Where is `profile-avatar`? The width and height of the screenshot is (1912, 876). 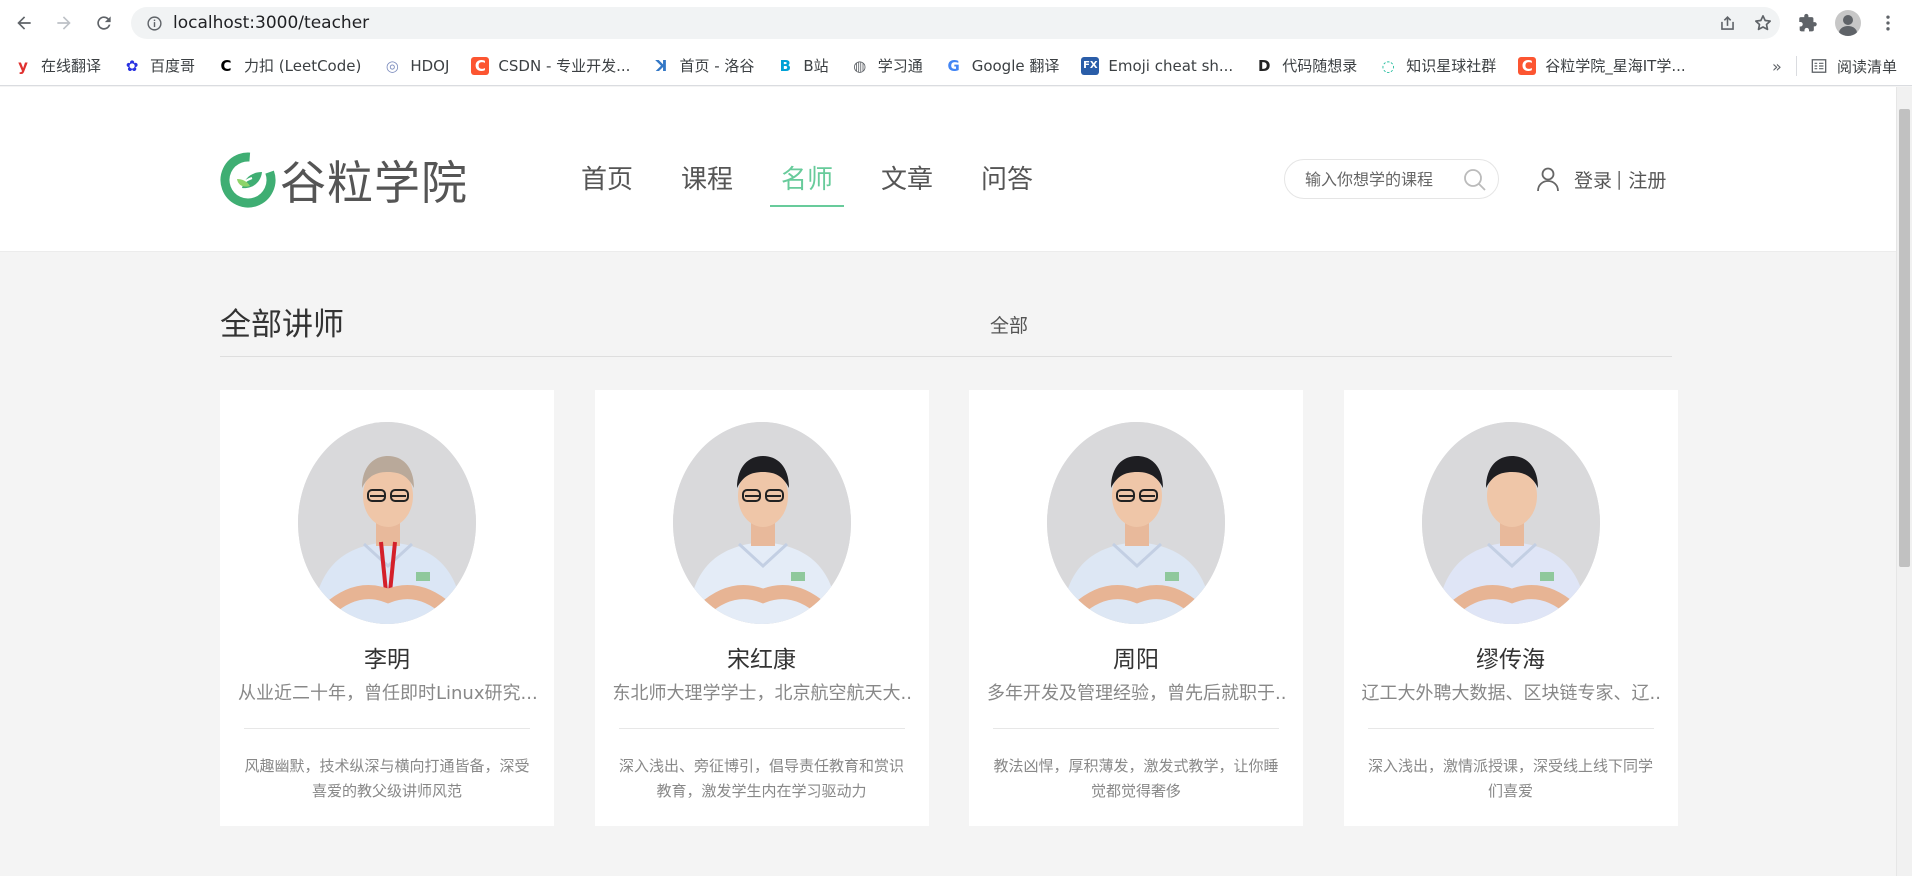
profile-avatar is located at coordinates (1848, 23).